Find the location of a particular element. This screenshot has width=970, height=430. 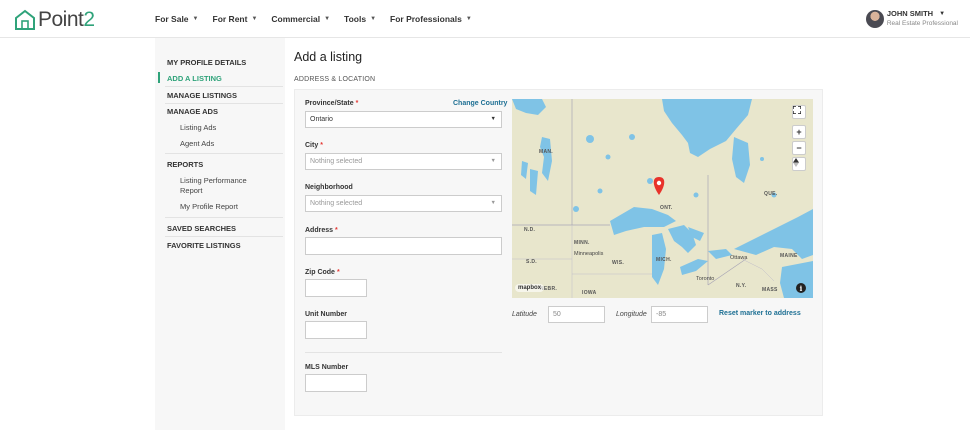

user-role: Real Estate Professional is located at coordinates (922, 23).